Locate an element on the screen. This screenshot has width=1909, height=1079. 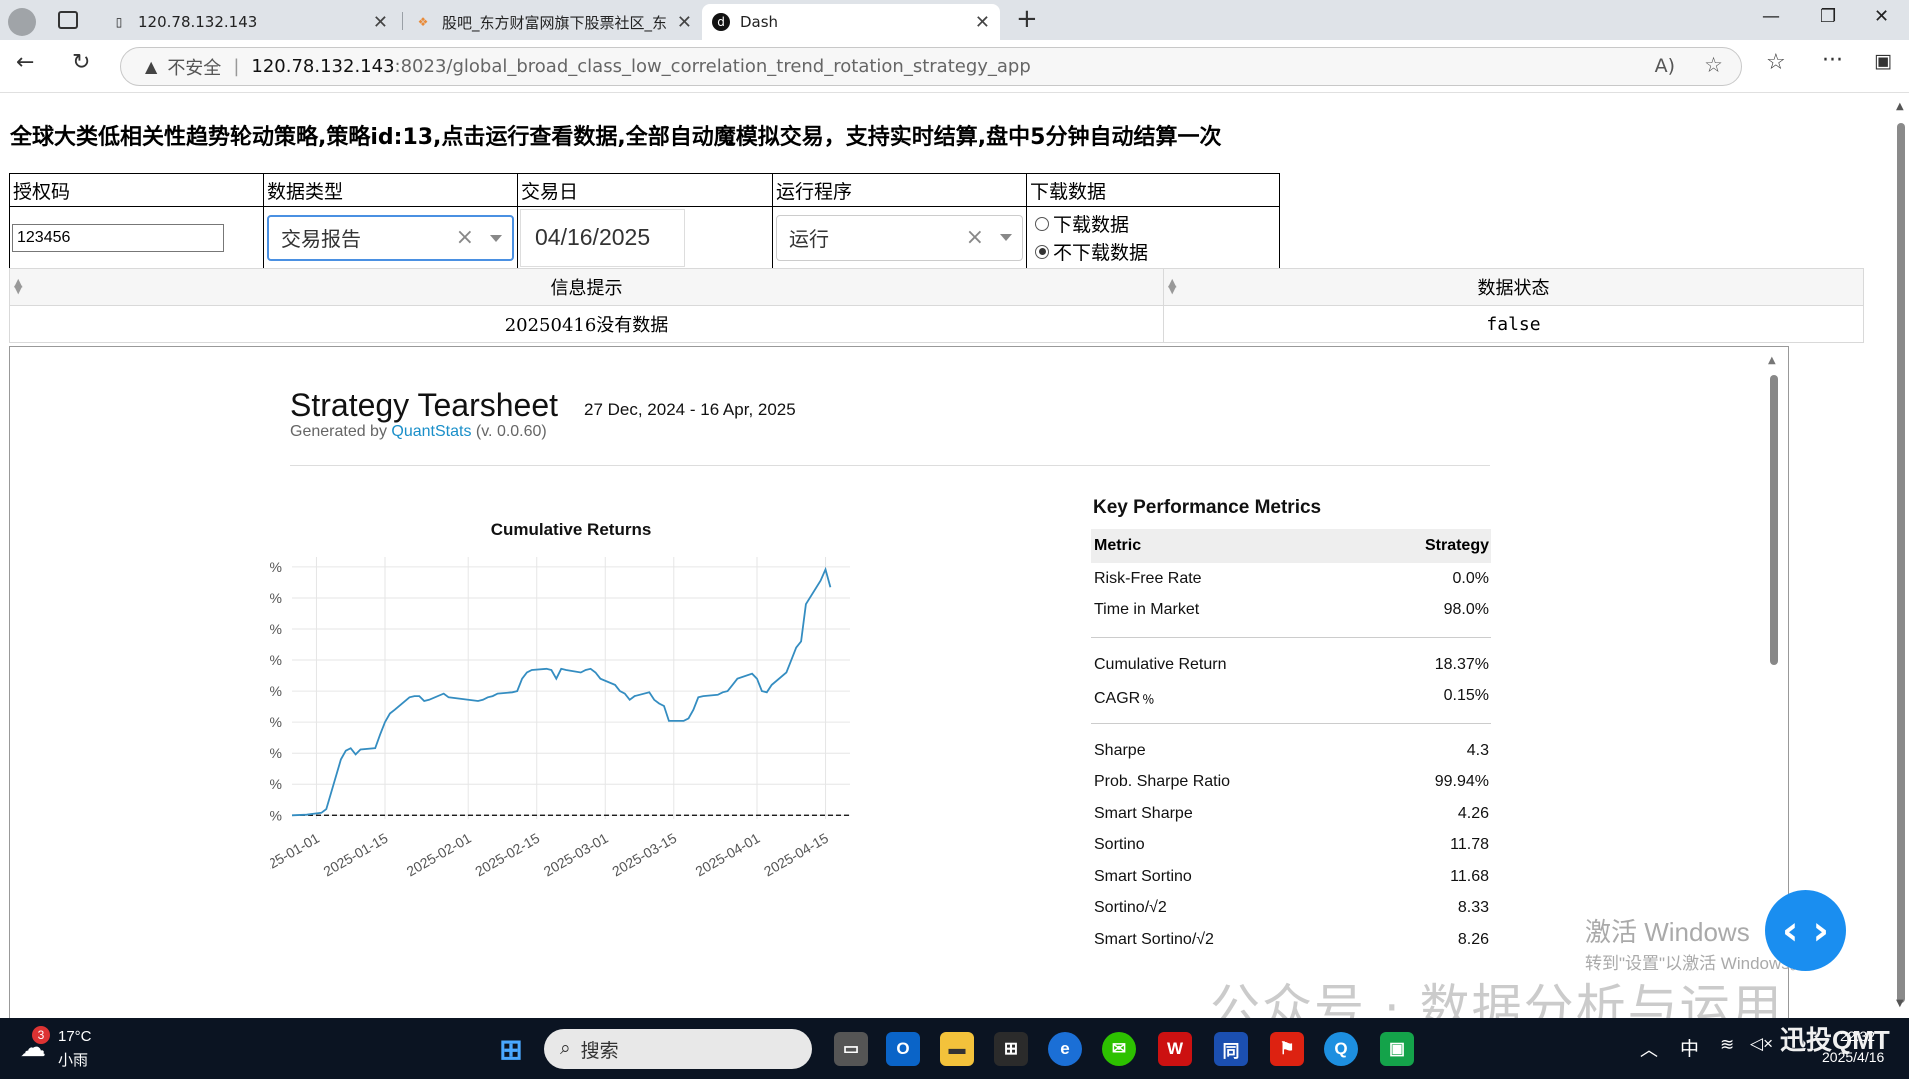
metric-row: CAGR﹪ 0.15% is located at coordinates (1291, 697).